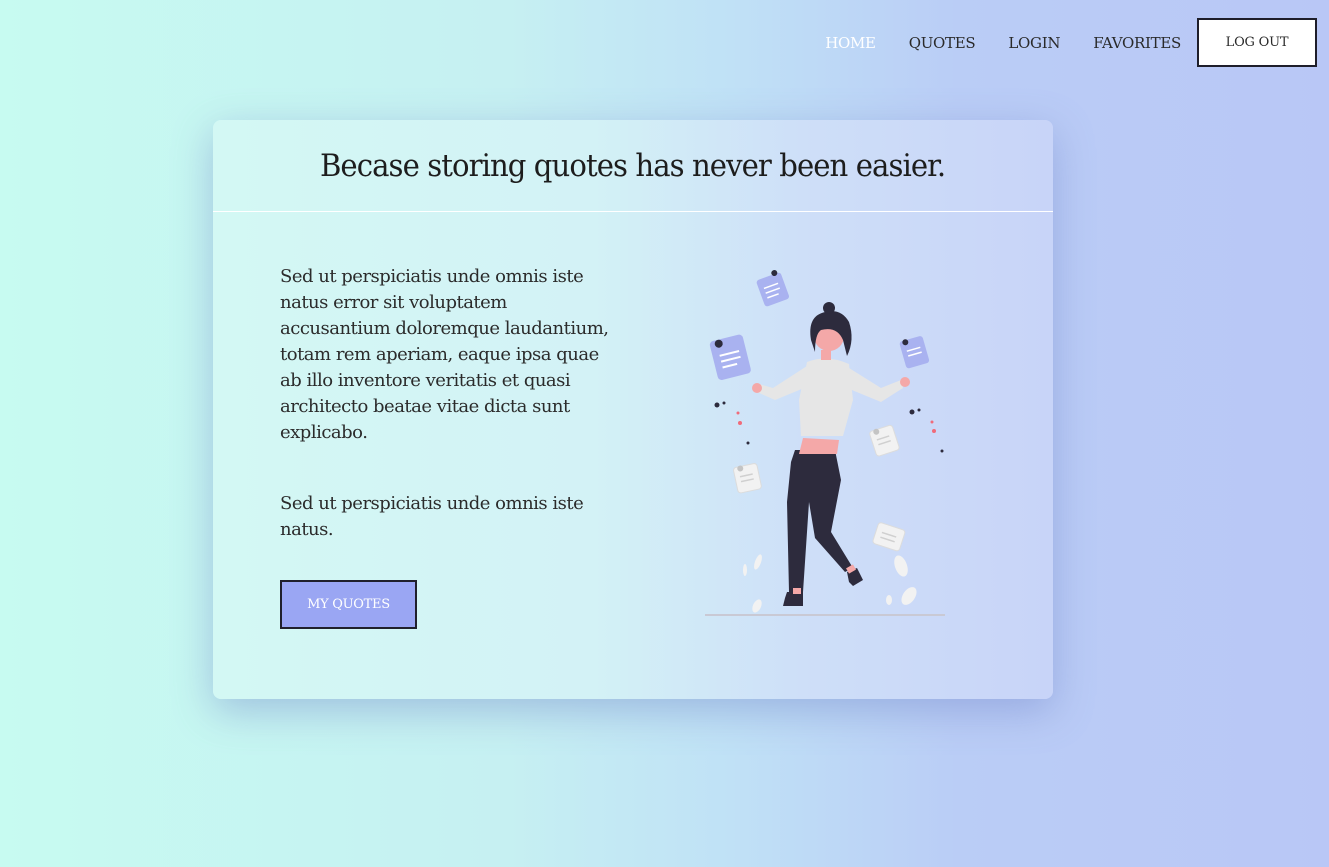 This screenshot has width=1329, height=867. What do you see at coordinates (793, 599) in the screenshot?
I see `figure-shoe` at bounding box center [793, 599].